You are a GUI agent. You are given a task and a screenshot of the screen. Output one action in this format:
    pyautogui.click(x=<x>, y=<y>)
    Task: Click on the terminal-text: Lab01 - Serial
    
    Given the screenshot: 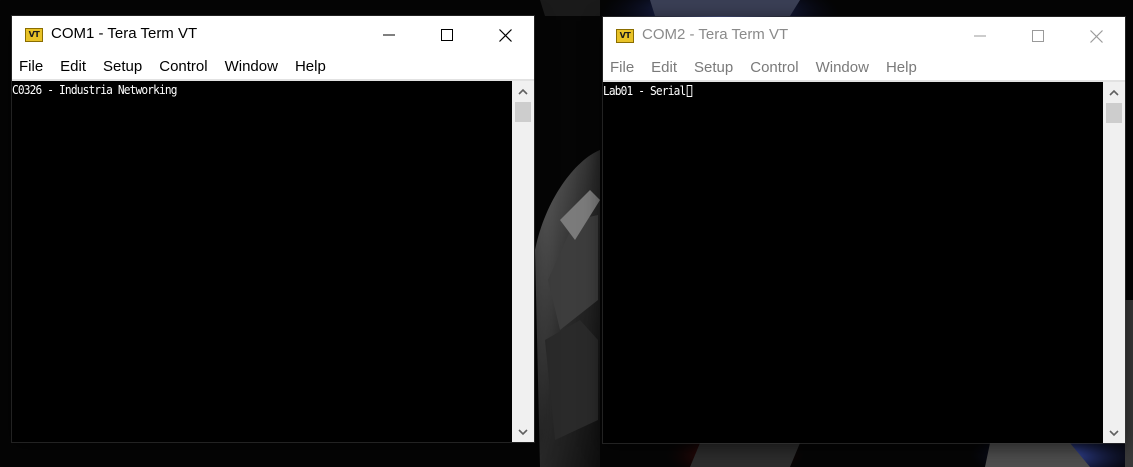 What is the action you would take?
    pyautogui.click(x=644, y=91)
    